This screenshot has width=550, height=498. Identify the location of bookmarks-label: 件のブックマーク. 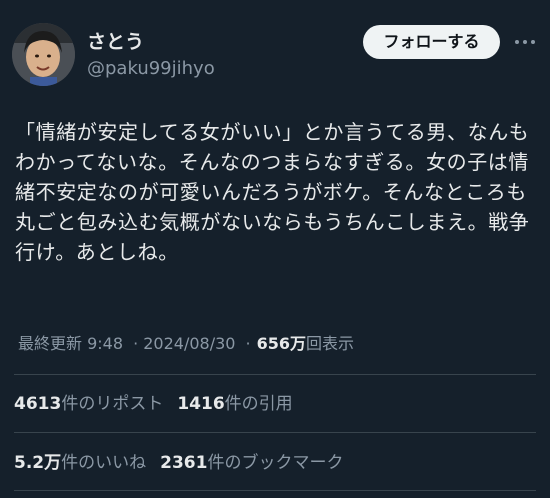
(275, 463).